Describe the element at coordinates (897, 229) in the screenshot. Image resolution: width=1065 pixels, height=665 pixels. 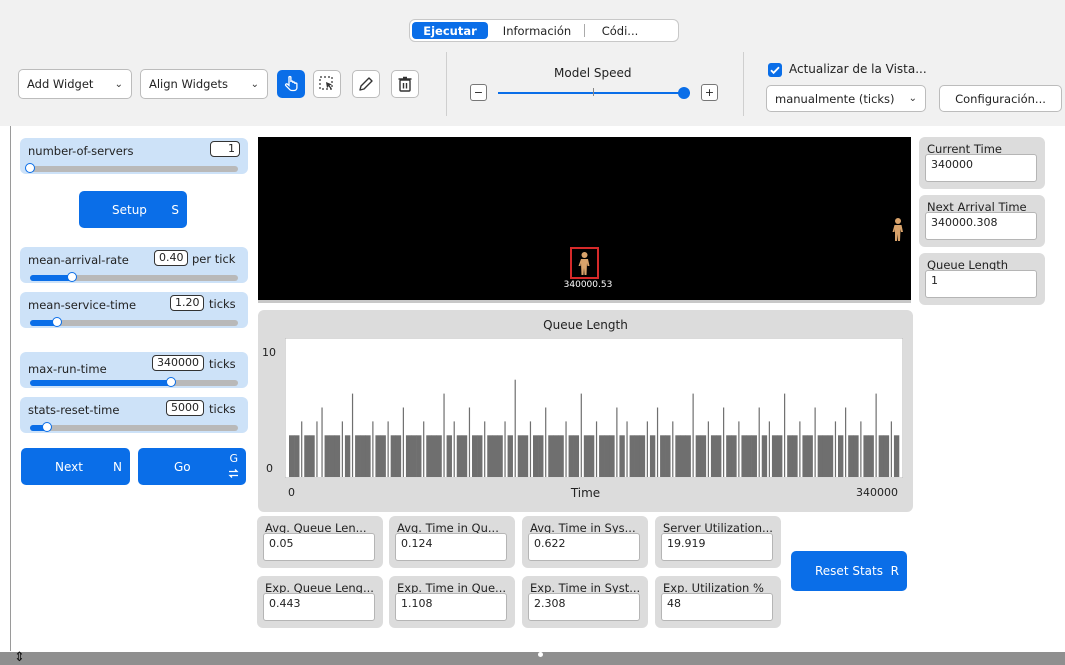
I see `arriving-person-icon` at that location.